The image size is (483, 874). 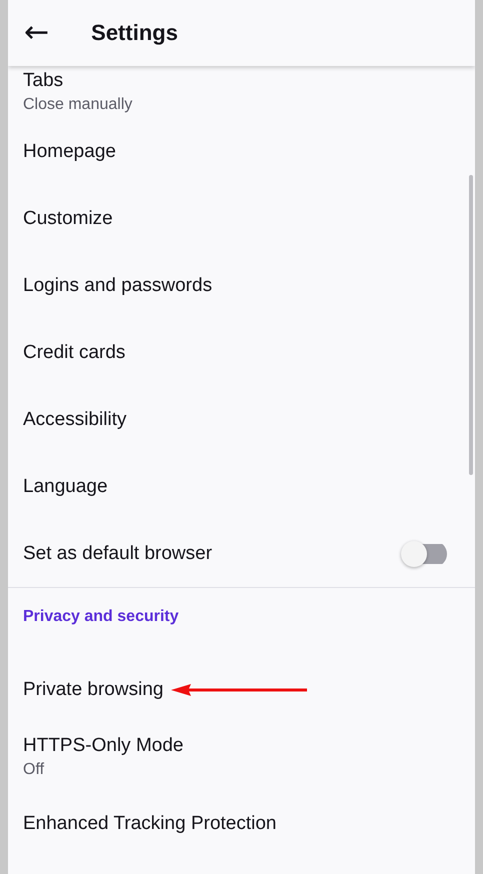 I want to click on settings-item: Enhanced Tracking Protection, so click(x=241, y=823).